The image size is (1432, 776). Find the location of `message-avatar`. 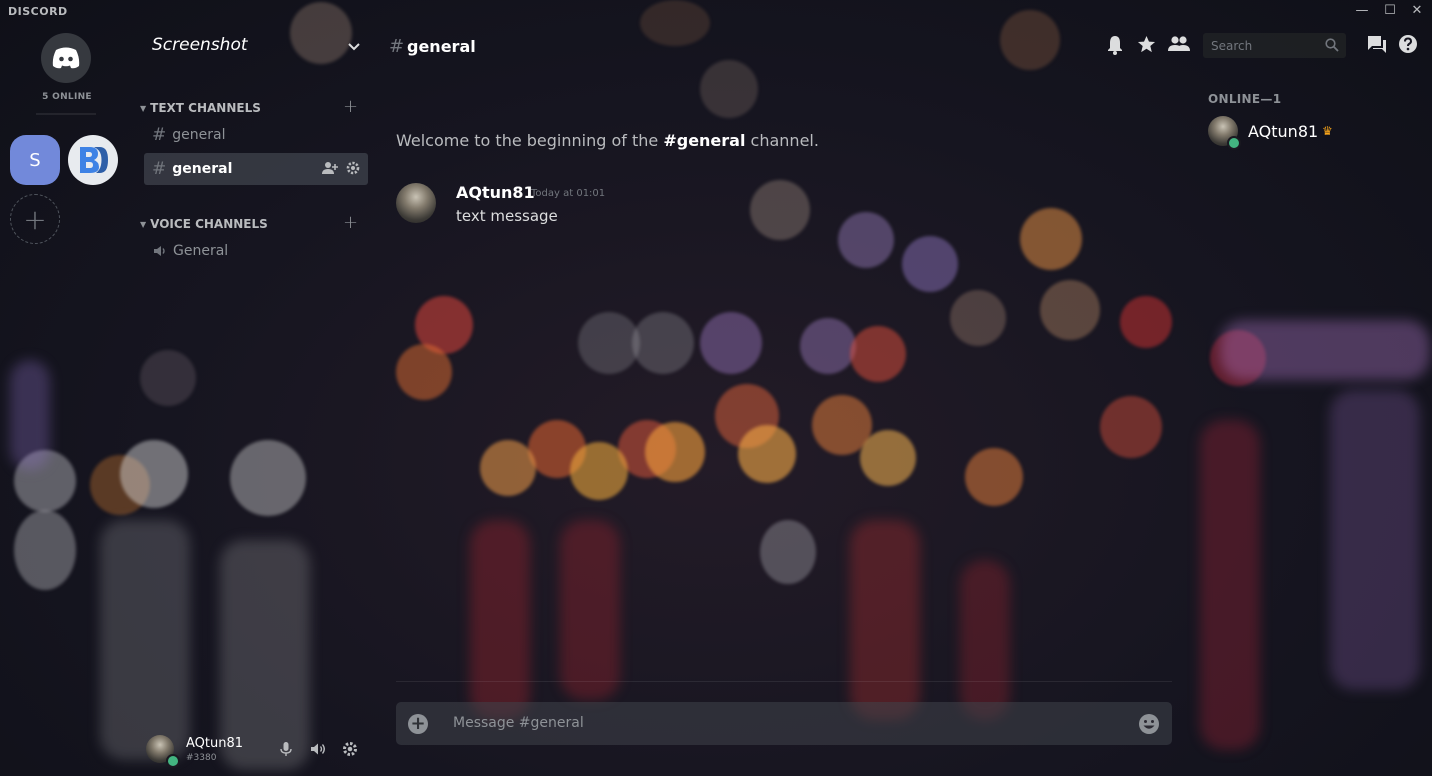

message-avatar is located at coordinates (416, 203).